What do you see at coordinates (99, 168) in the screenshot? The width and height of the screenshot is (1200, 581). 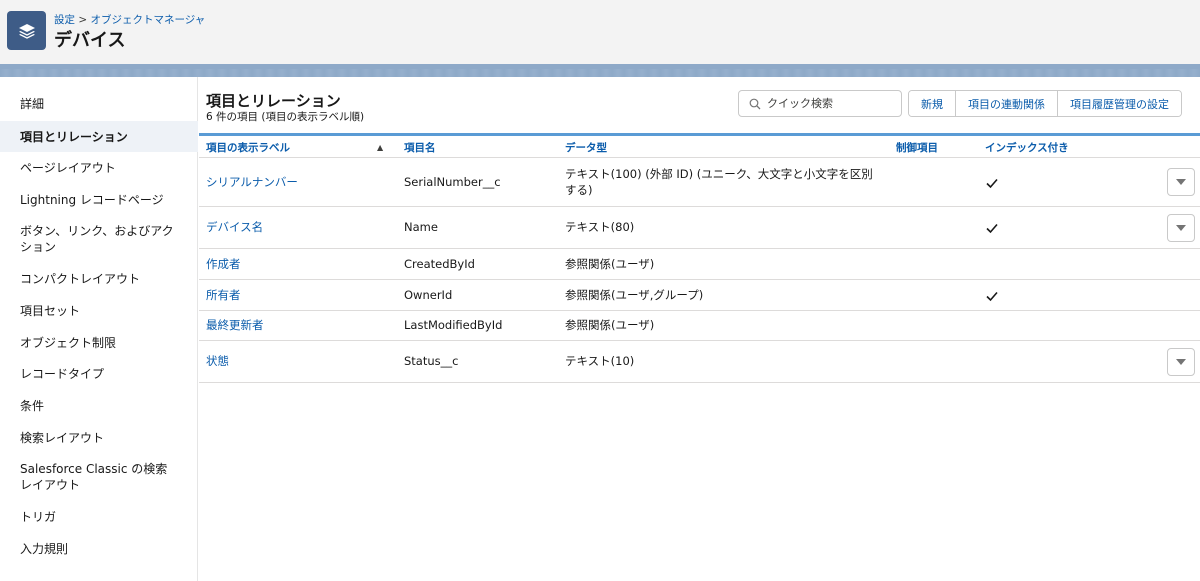 I see `sidebar-item-page-layouts: ページレイアウト` at bounding box center [99, 168].